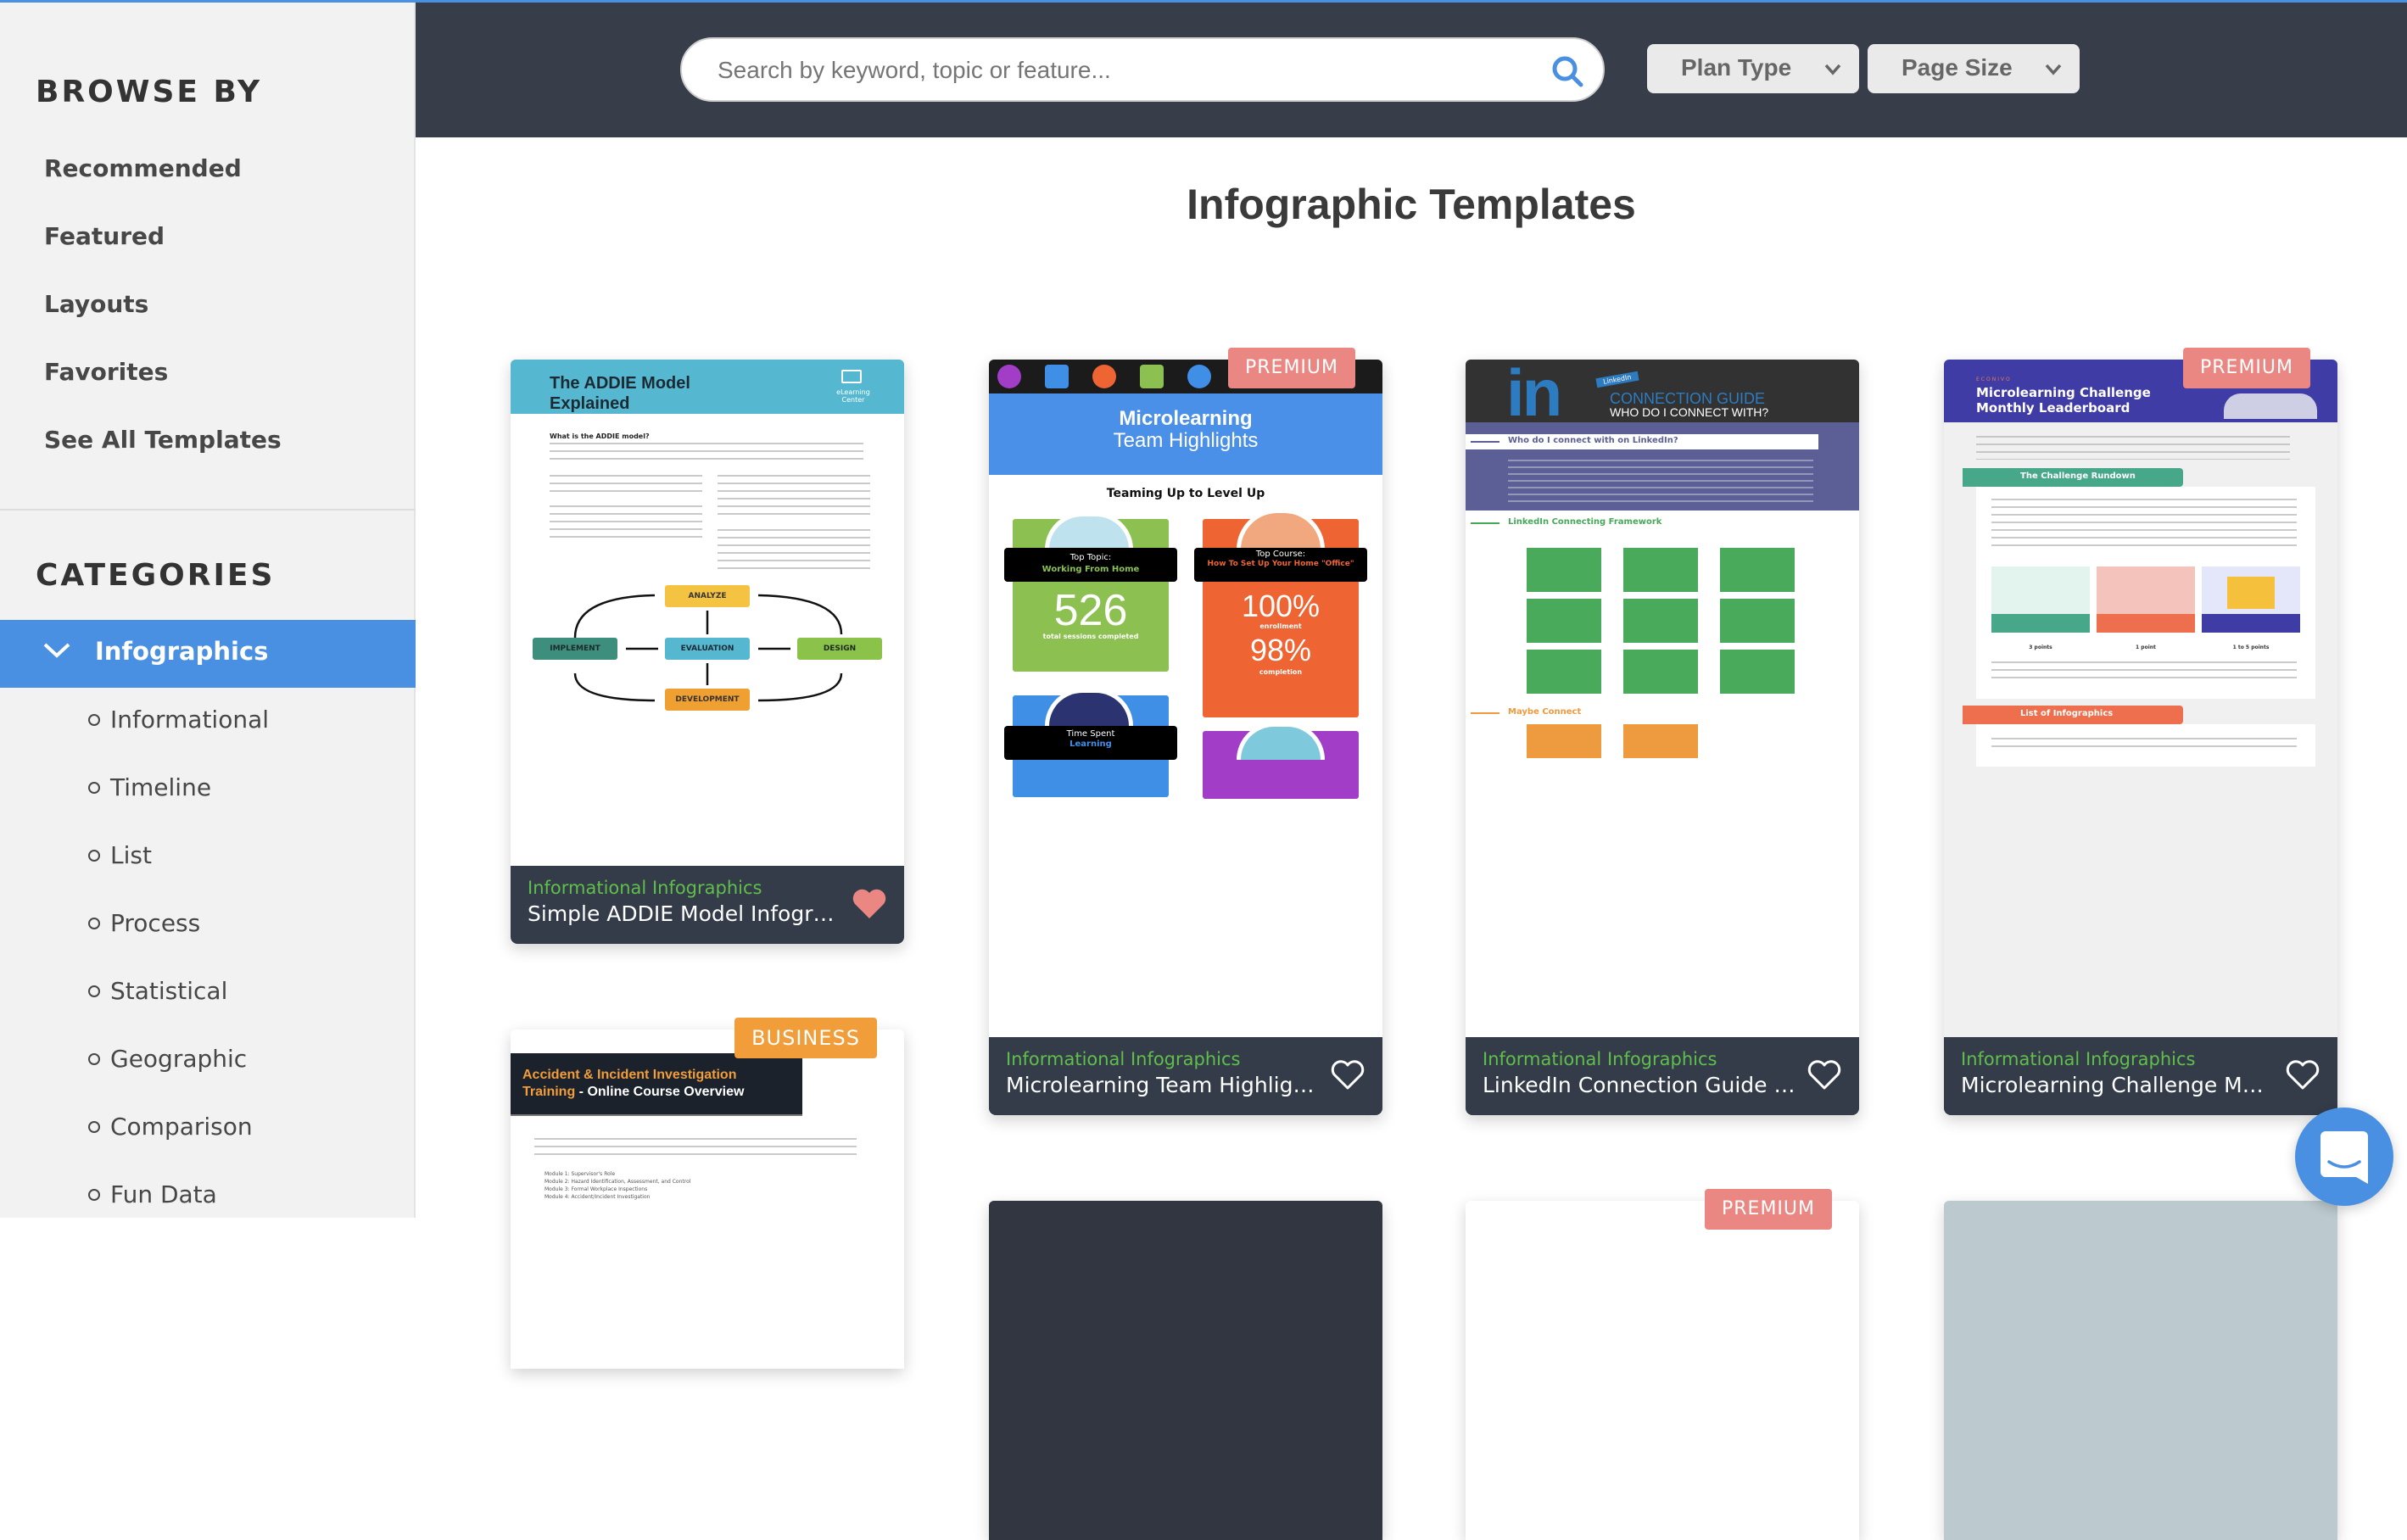 This screenshot has height=1540, width=2407. I want to click on search-icon, so click(1567, 71).